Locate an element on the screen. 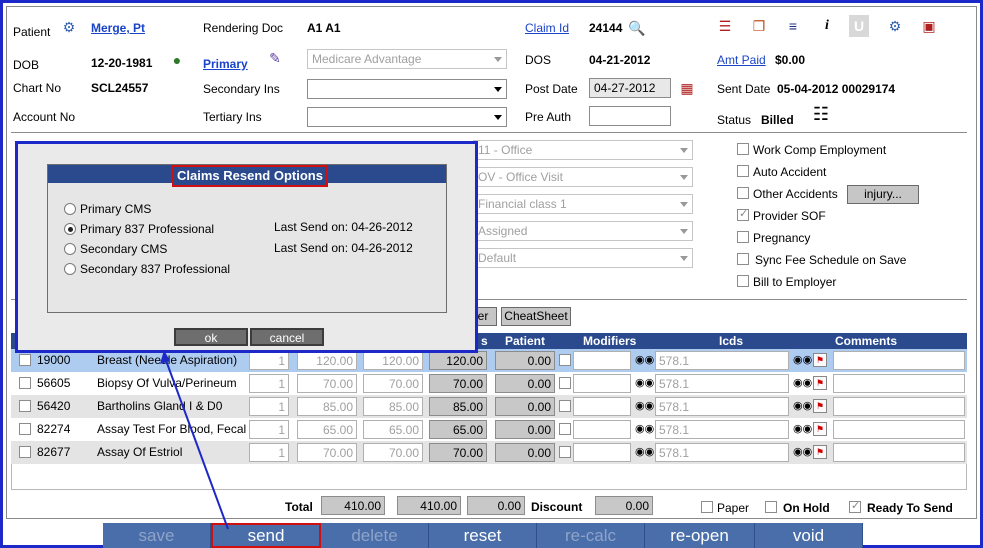  cheatsheet-button: CheatSheet is located at coordinates (536, 316).